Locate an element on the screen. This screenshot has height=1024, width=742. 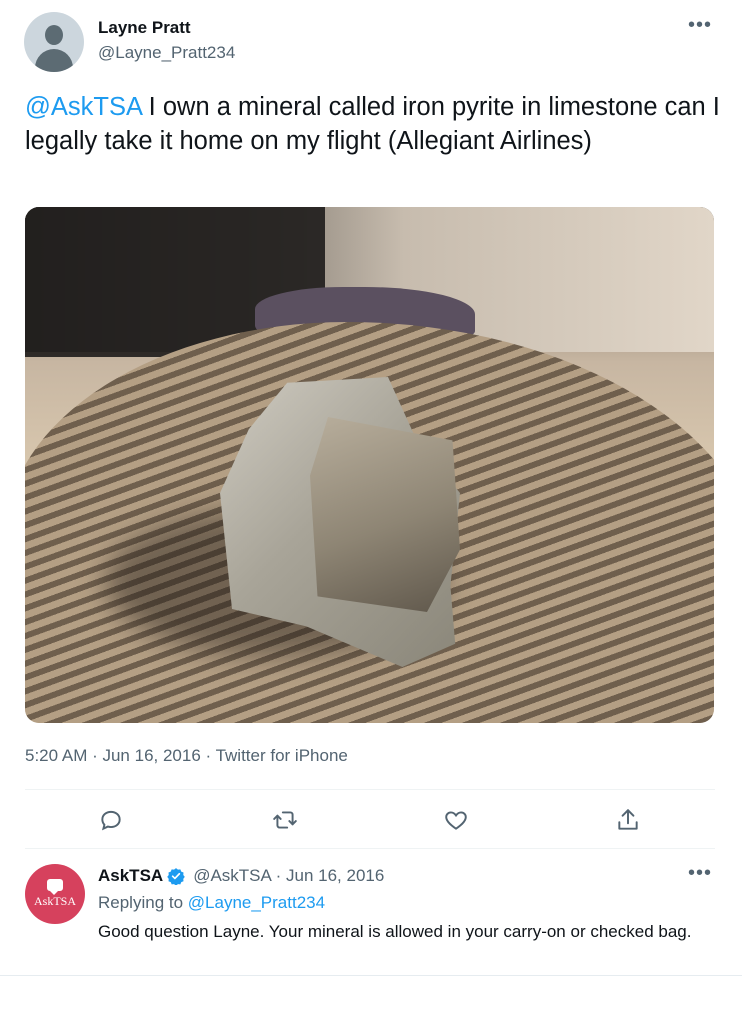
asktsa-avatar: AskTSA is located at coordinates (55, 894).